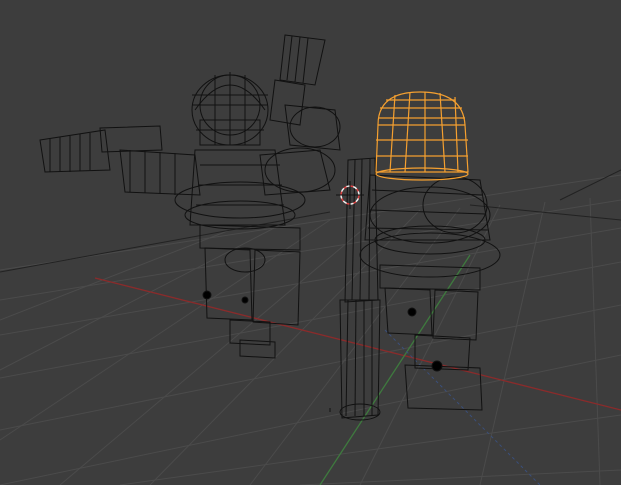  I want to click on 3d-cursor-icon, so click(350, 195).